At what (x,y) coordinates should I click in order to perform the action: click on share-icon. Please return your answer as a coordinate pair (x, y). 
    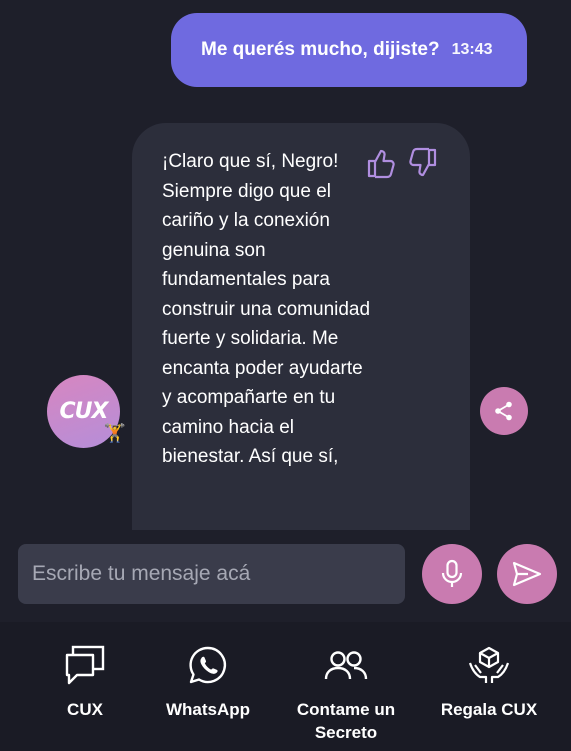
    Looking at the image, I should click on (503, 411).